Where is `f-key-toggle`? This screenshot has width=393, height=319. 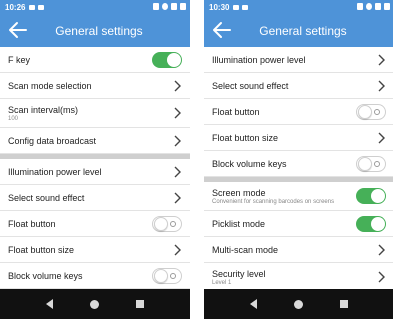
f-key-toggle is located at coordinates (167, 59).